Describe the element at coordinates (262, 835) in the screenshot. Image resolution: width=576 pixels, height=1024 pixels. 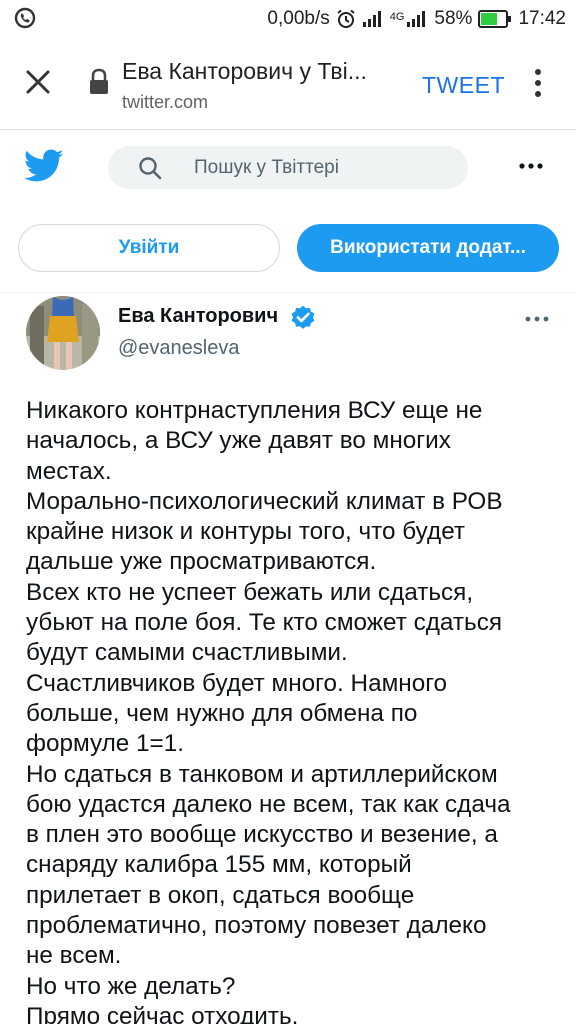
I see `tweet-line: в плен это вообще искусство и везение, а` at that location.